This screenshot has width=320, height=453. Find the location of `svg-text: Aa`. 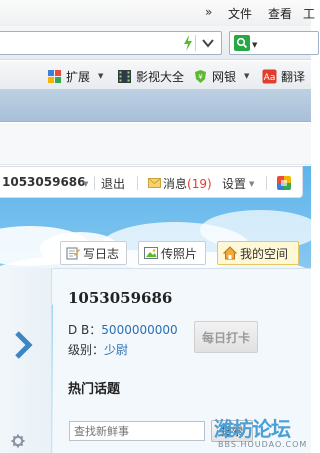

svg-text: Aa is located at coordinates (270, 78).